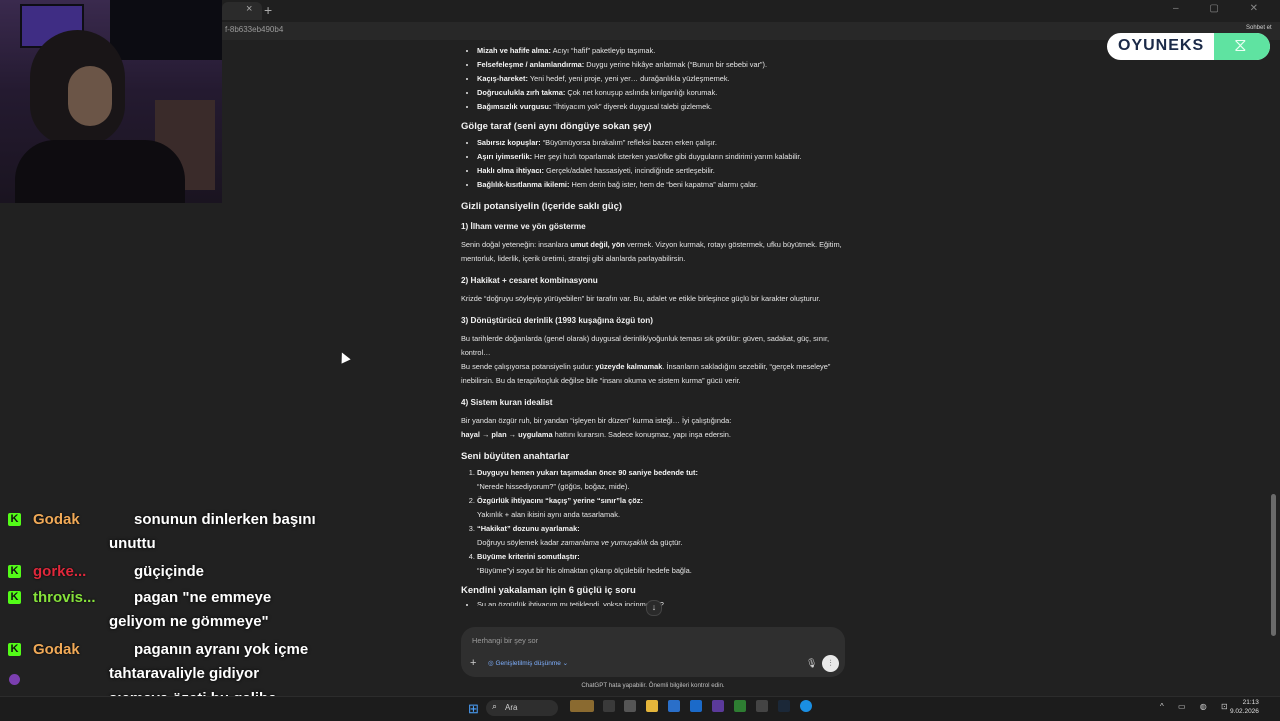 The image size is (1280, 721). Describe the element at coordinates (674, 706) in the screenshot. I see `store-icon` at that location.